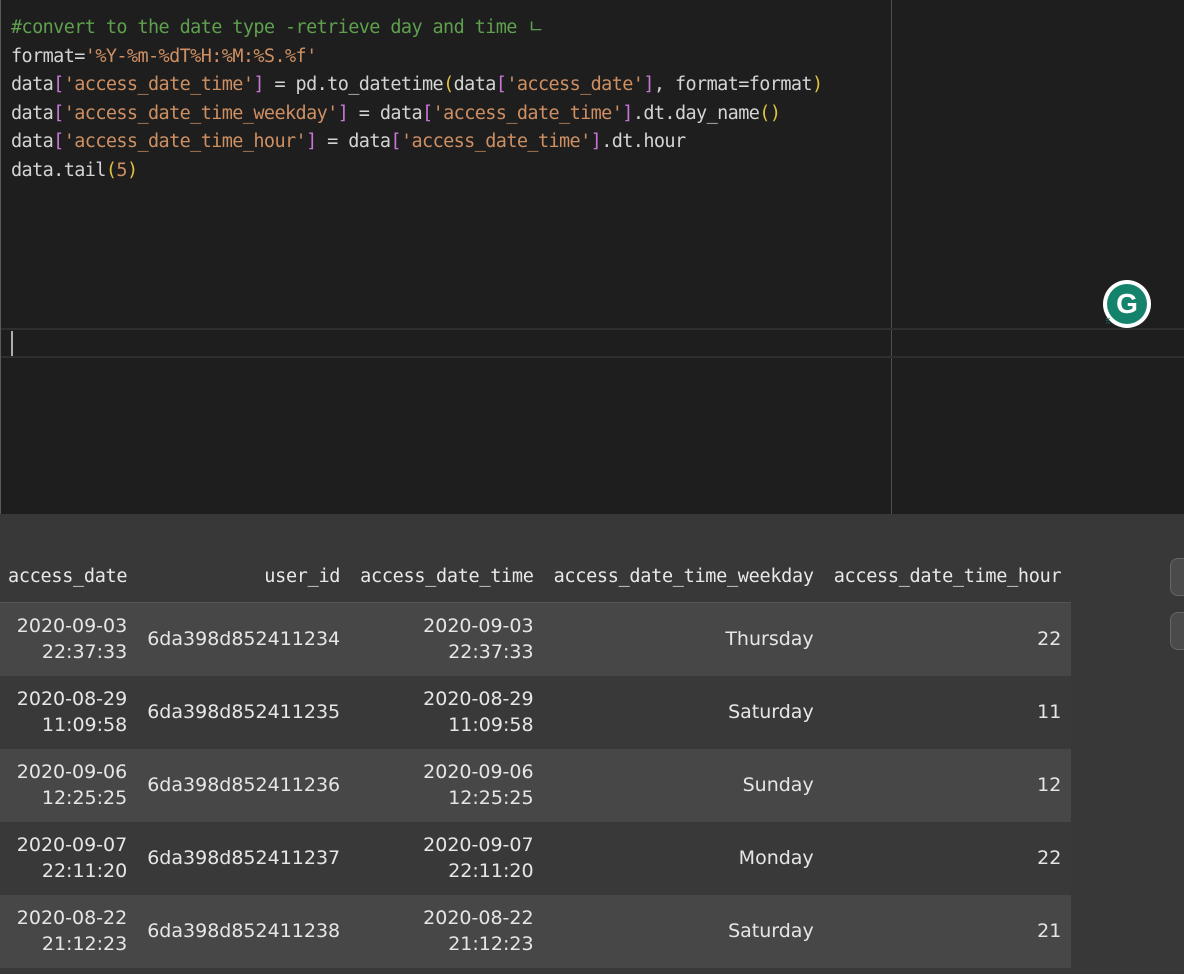 This screenshot has height=974, width=1184. What do you see at coordinates (1049, 712) in the screenshot?
I see `hour-cell: 11` at bounding box center [1049, 712].